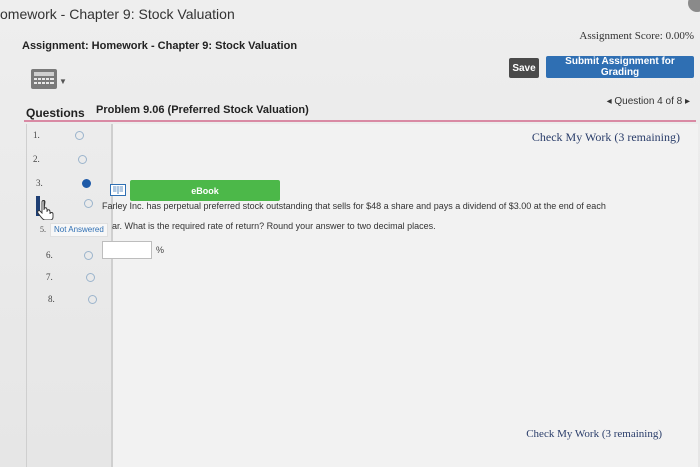 The image size is (700, 467). Describe the element at coordinates (81, 279) in the screenshot. I see `question-list-item: 7.` at that location.